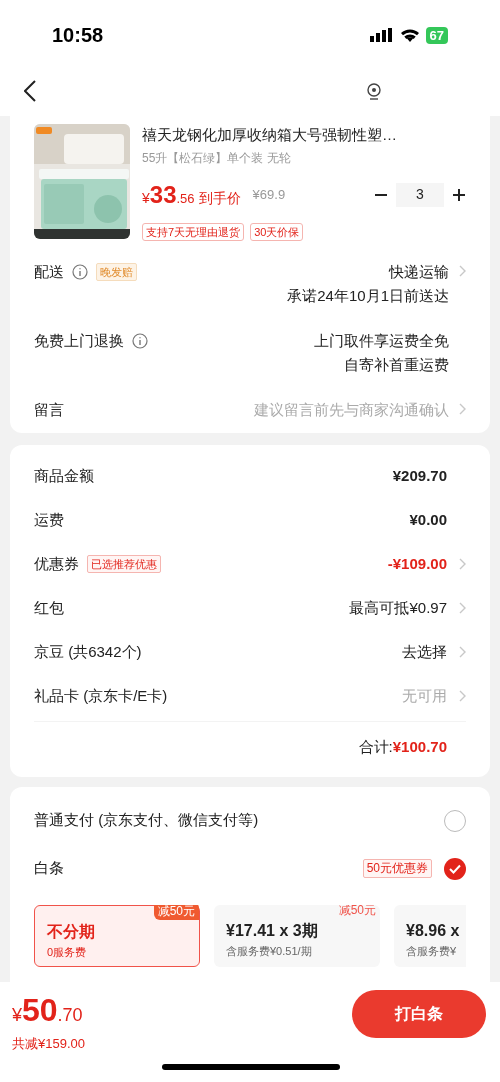 This screenshot has height=1082, width=500. What do you see at coordinates (269, 951) in the screenshot?
I see `plan-fee: 含服务费¥0.51/期` at bounding box center [269, 951].